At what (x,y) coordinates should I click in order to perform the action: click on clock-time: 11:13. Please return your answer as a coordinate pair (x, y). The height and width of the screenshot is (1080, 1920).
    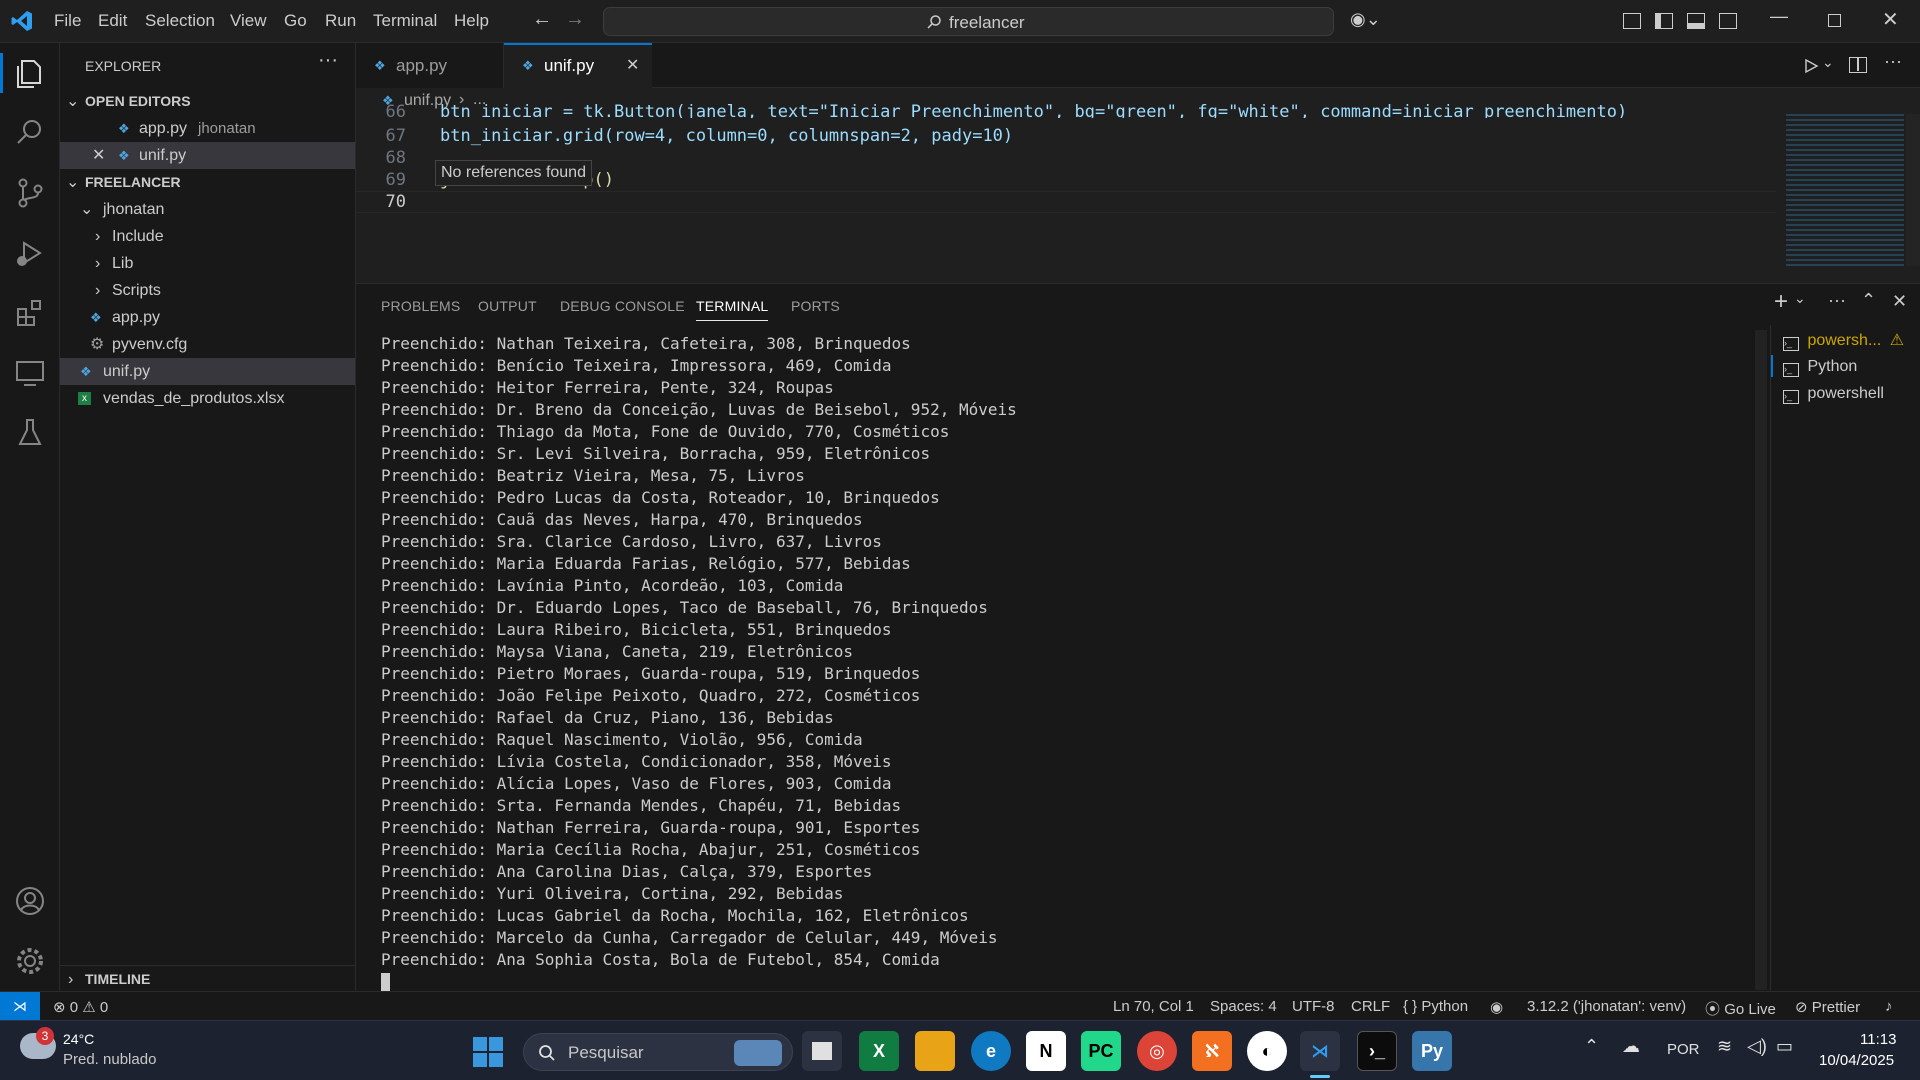
    Looking at the image, I should click on (1878, 1039).